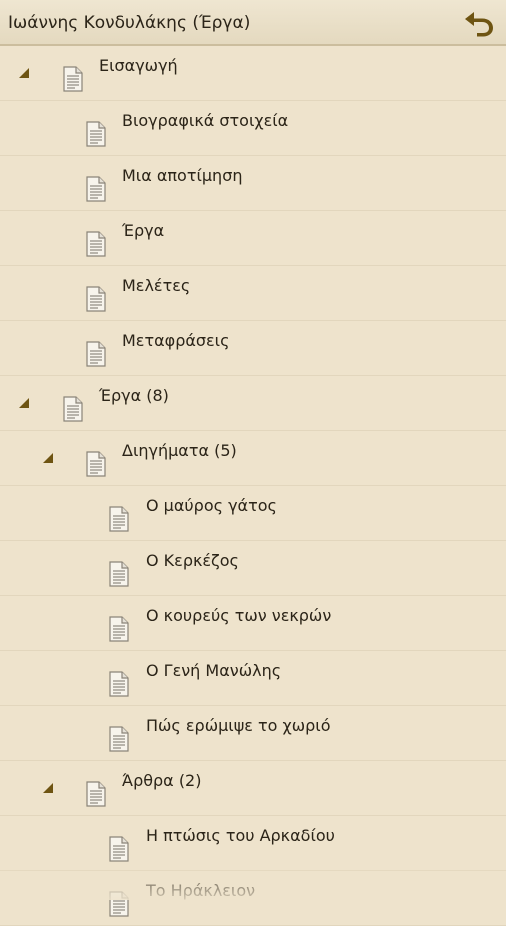 The width and height of the screenshot is (506, 926). I want to click on back-button, so click(479, 23).